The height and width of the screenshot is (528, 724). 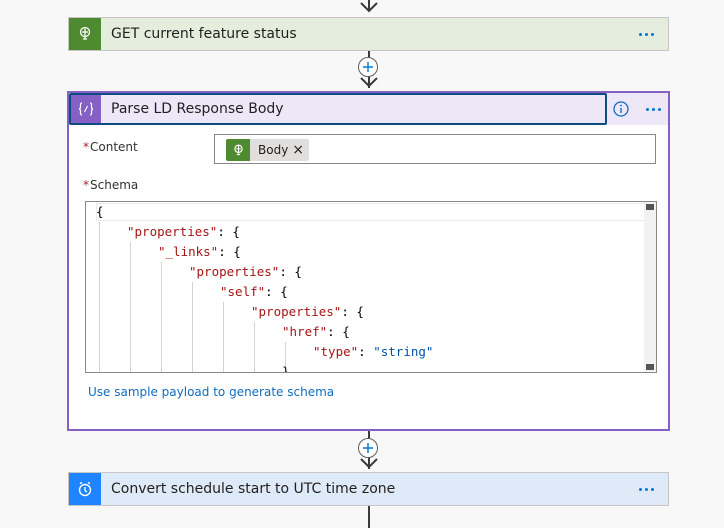 I want to click on content-input: Body ×, so click(x=435, y=149).